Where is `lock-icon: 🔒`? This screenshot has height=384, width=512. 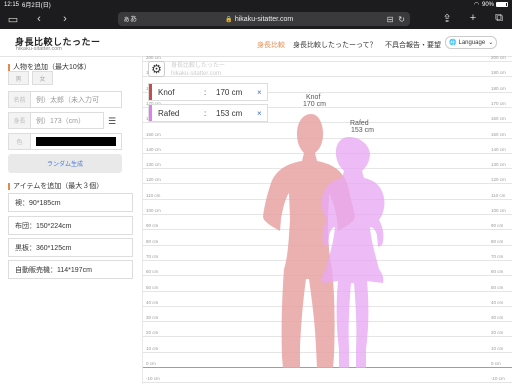
lock-icon: 🔒 is located at coordinates (229, 19).